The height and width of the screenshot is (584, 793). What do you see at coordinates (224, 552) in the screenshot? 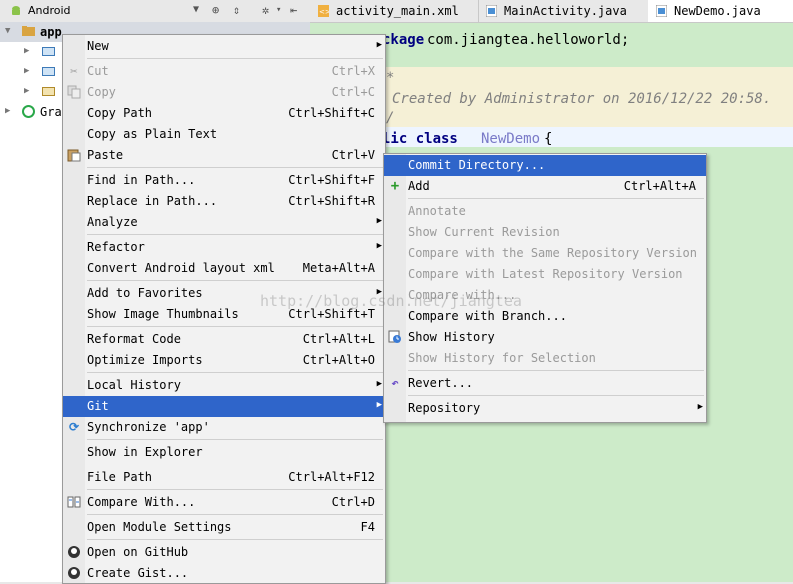
I see `menu-item-open-on-github: Open on GitHub` at bounding box center [224, 552].